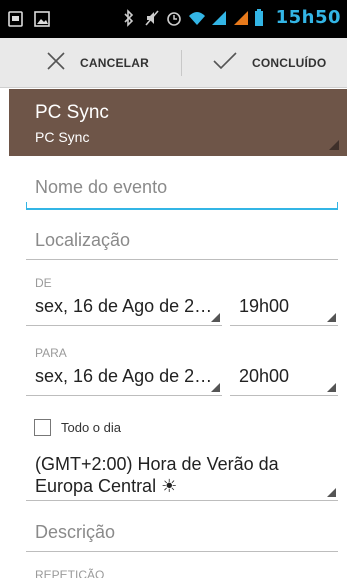 The image size is (347, 578). Describe the element at coordinates (196, 18) in the screenshot. I see `wifi-icon` at that location.